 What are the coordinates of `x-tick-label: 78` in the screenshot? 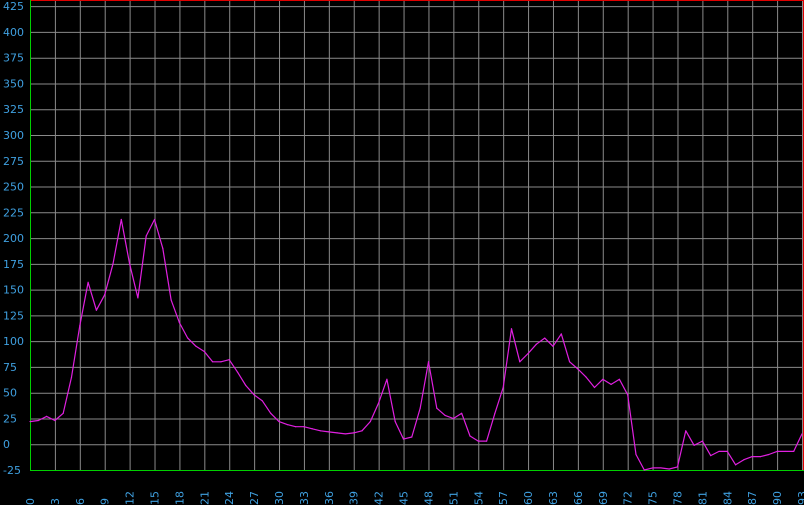 It's located at (677, 498).